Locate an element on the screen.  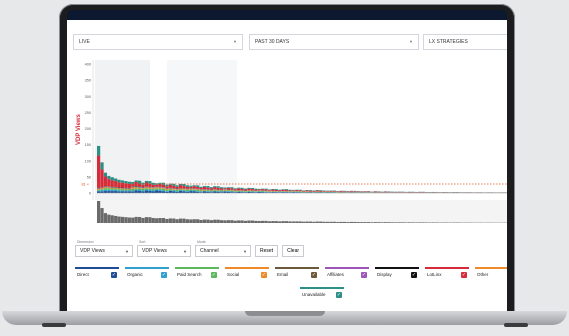
legend-item-display: Display ✓ is located at coordinates (397, 274).